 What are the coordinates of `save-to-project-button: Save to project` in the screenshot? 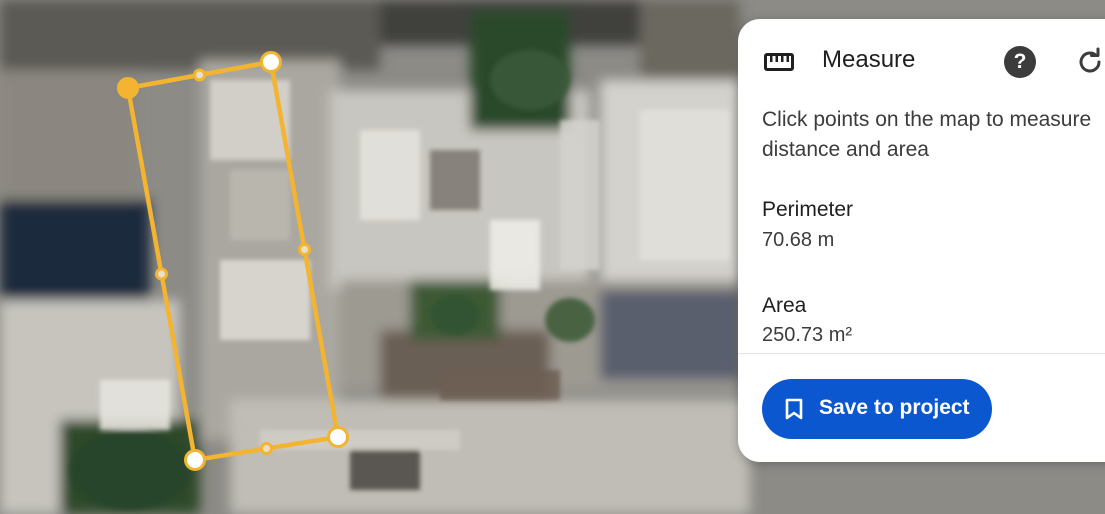 It's located at (877, 409).